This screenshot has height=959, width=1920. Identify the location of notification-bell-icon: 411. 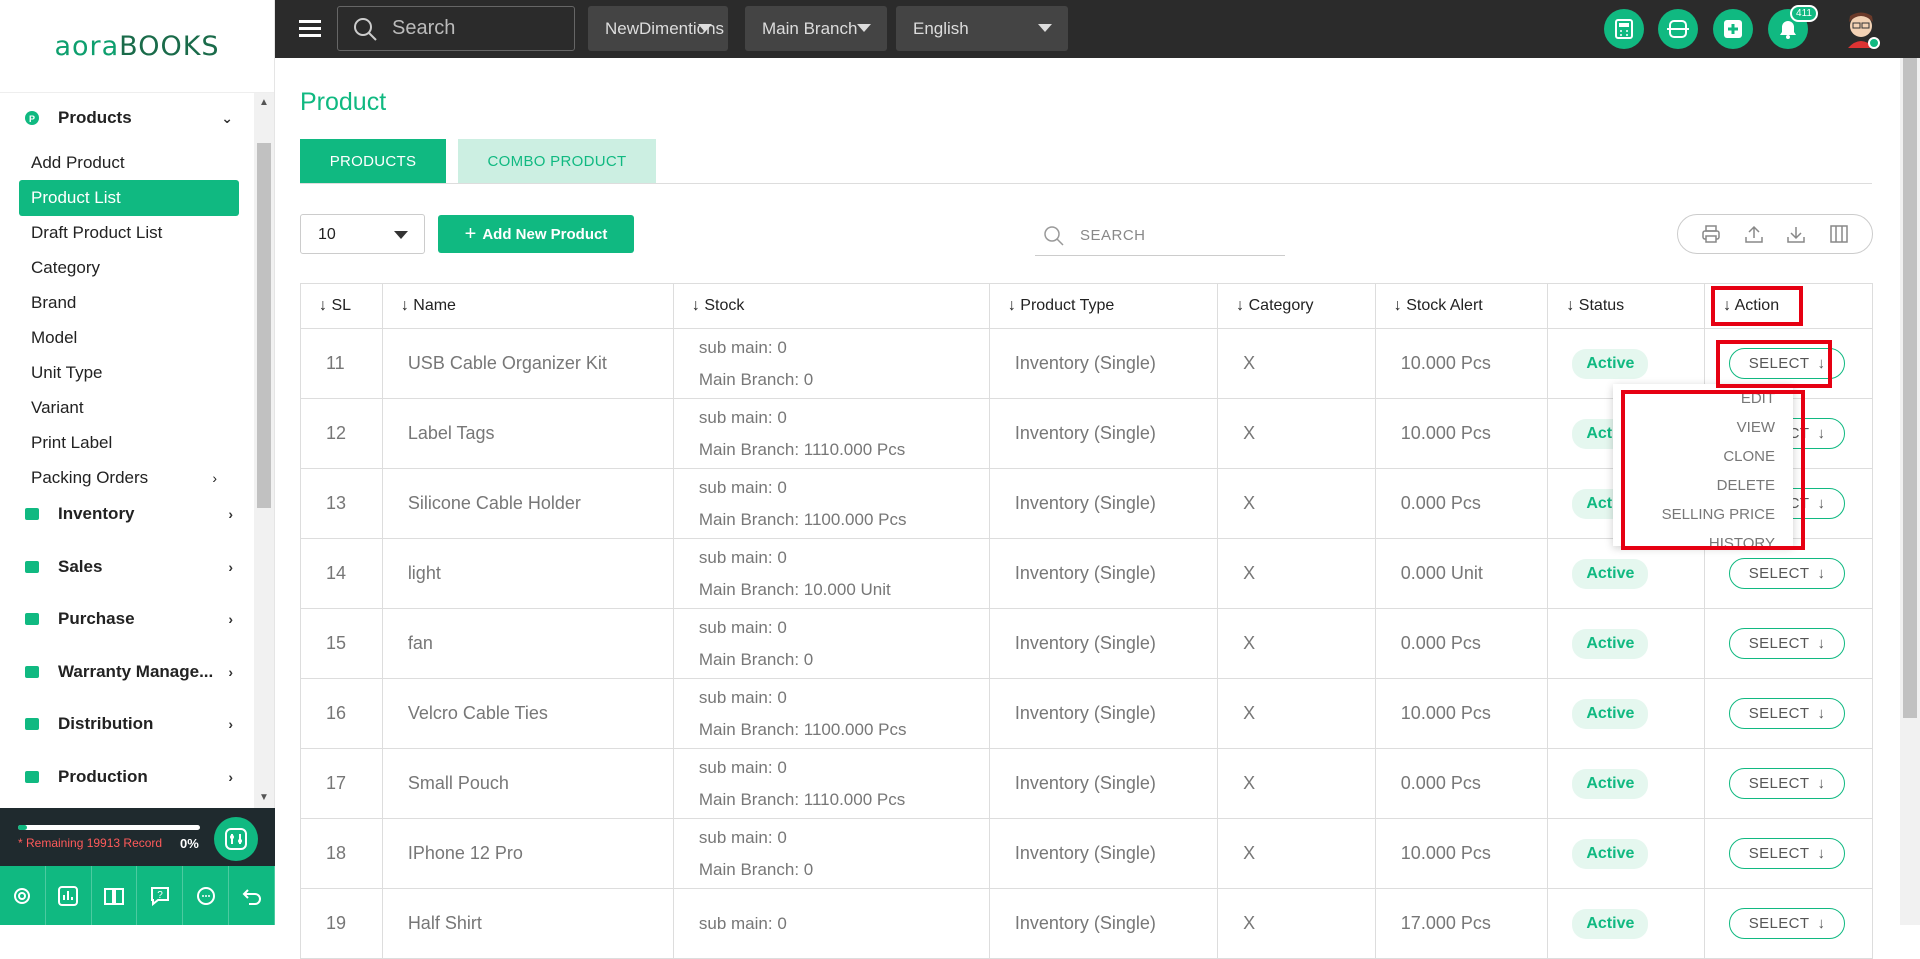
(1793, 27).